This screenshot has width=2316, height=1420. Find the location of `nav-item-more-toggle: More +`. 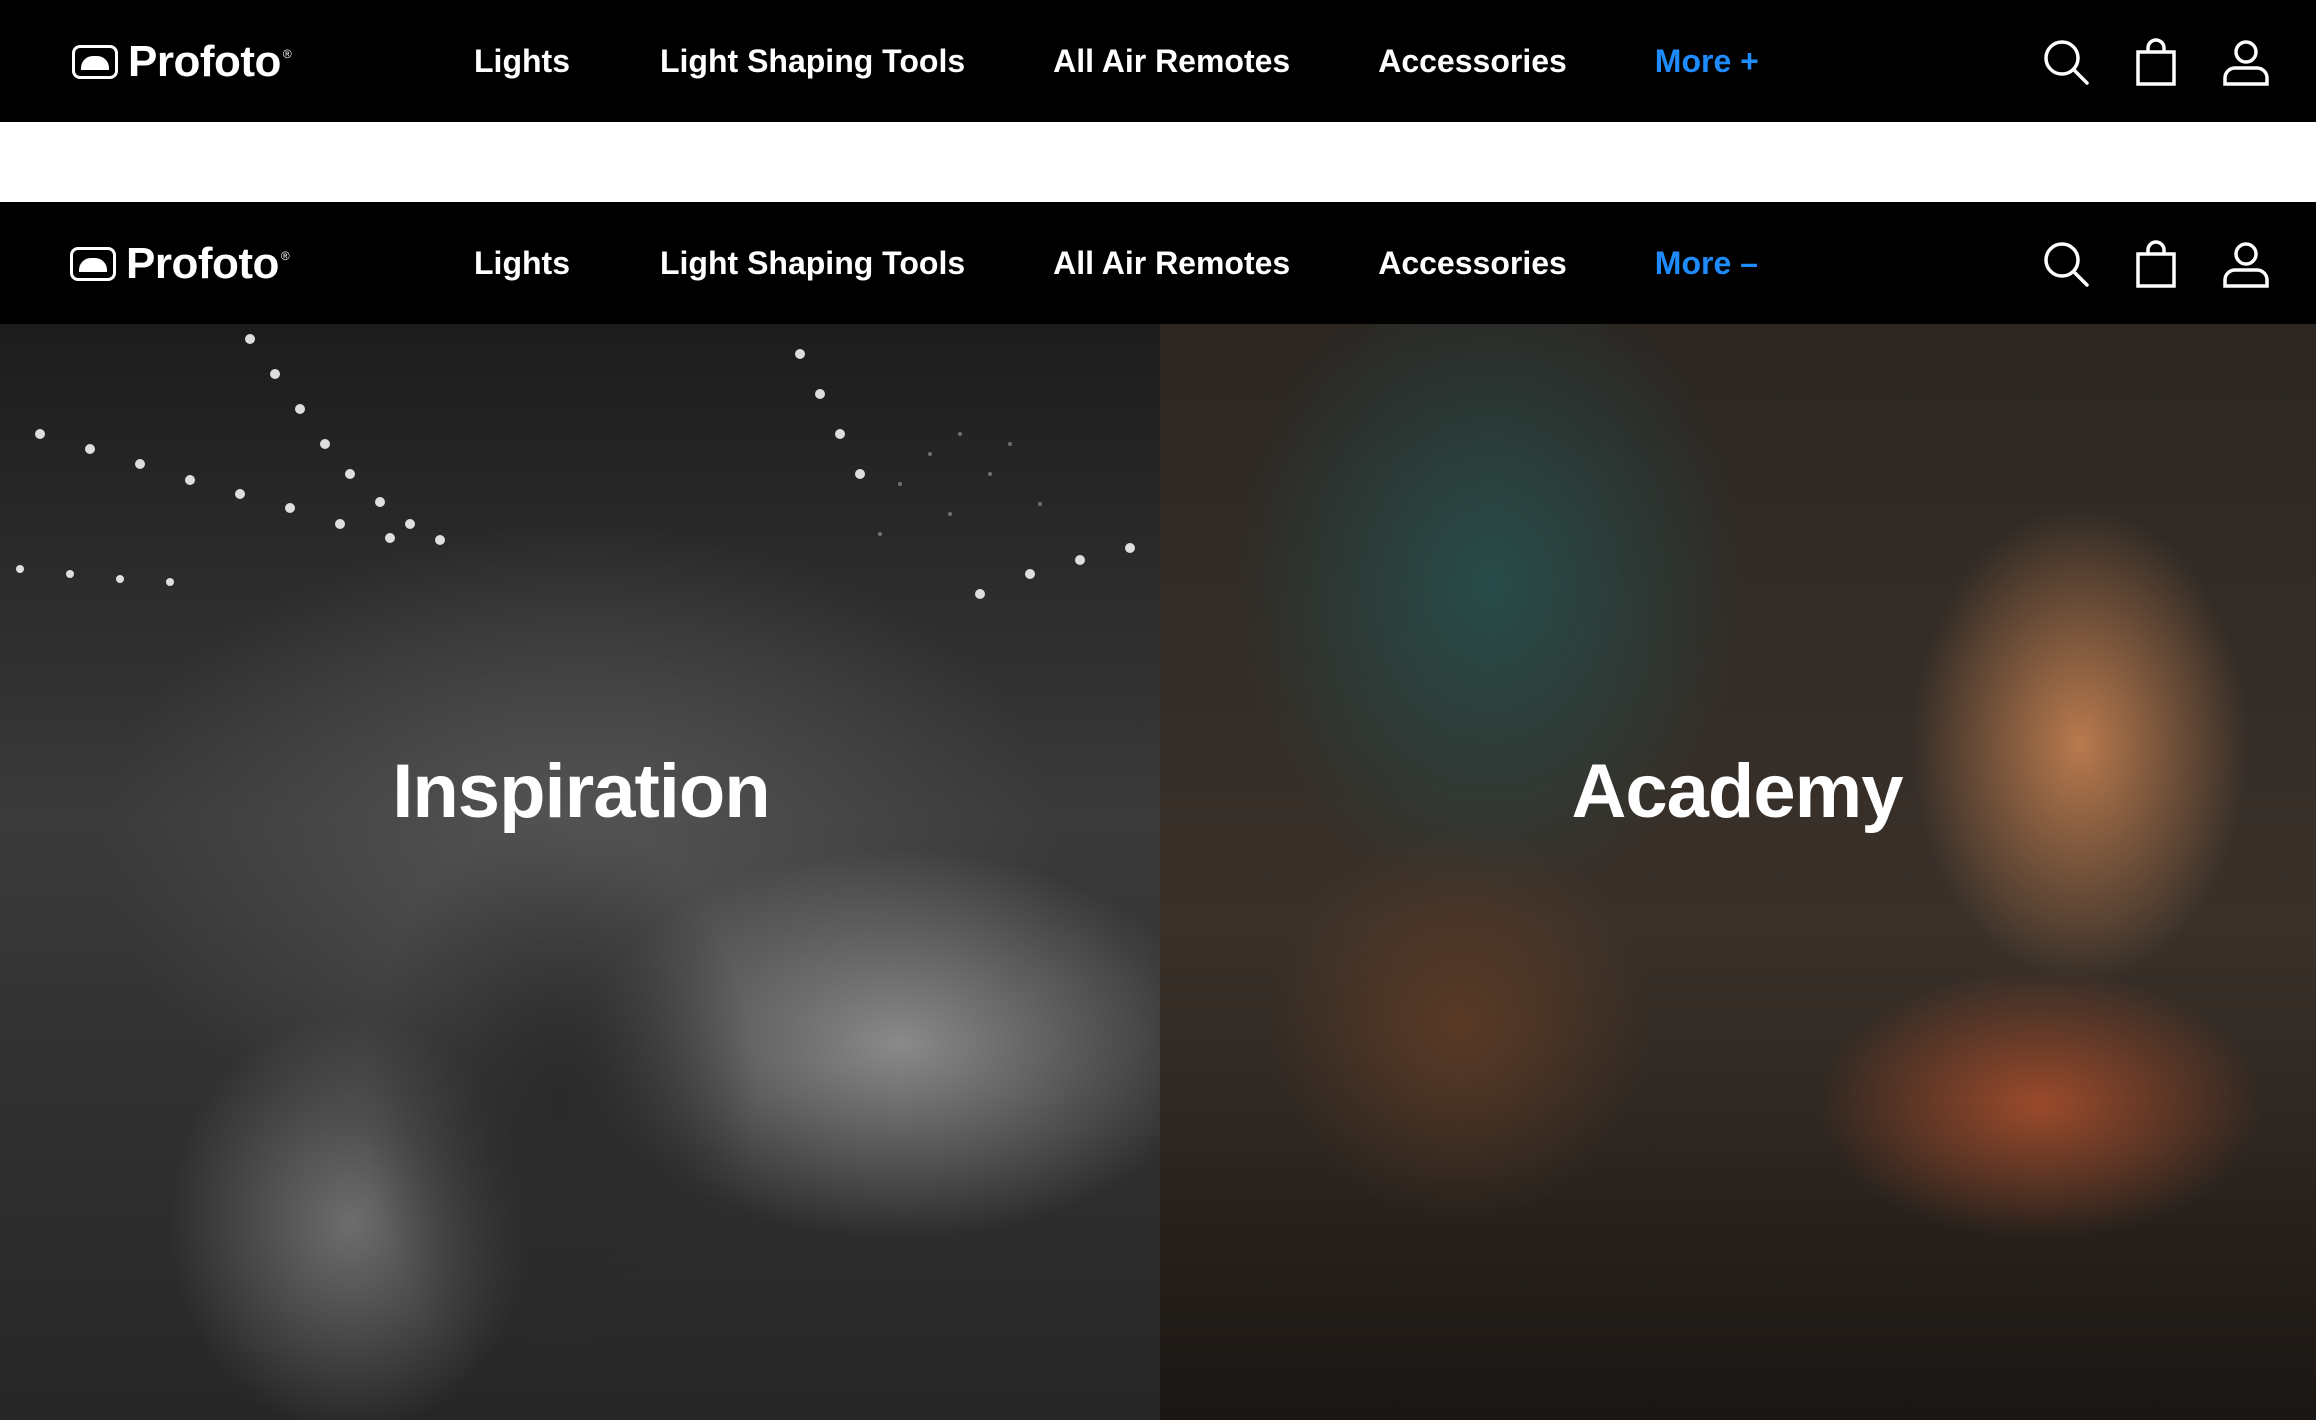

nav-item-more-toggle: More + is located at coordinates (1707, 61).